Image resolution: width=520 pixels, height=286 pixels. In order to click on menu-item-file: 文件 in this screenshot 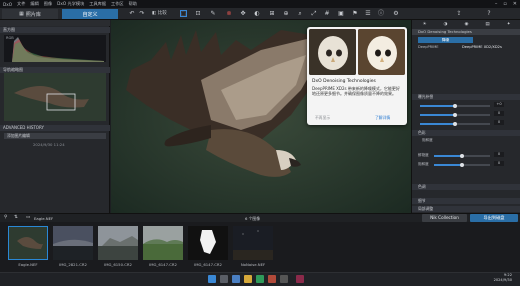, I will do `click(21, 4)`.